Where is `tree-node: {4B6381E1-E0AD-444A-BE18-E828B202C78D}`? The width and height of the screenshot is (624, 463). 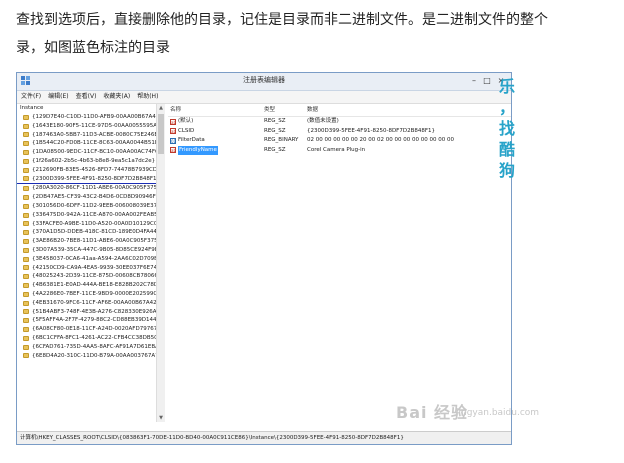
tree-node: {4B6381E1-E0AD-444A-BE18-E828B202C78D} is located at coordinates (90, 285).